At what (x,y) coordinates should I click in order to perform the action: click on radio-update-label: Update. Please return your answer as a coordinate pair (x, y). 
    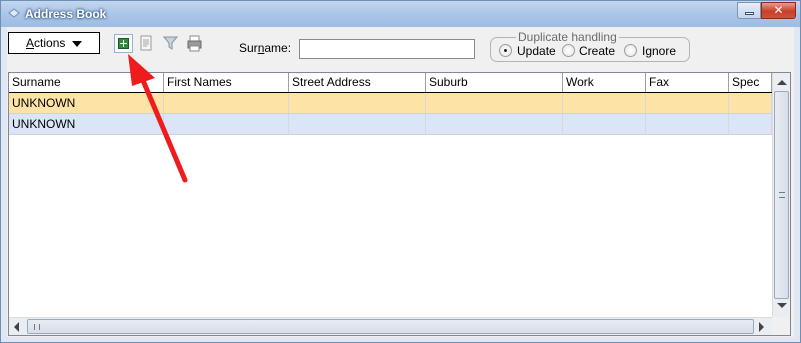
    Looking at the image, I should click on (536, 51).